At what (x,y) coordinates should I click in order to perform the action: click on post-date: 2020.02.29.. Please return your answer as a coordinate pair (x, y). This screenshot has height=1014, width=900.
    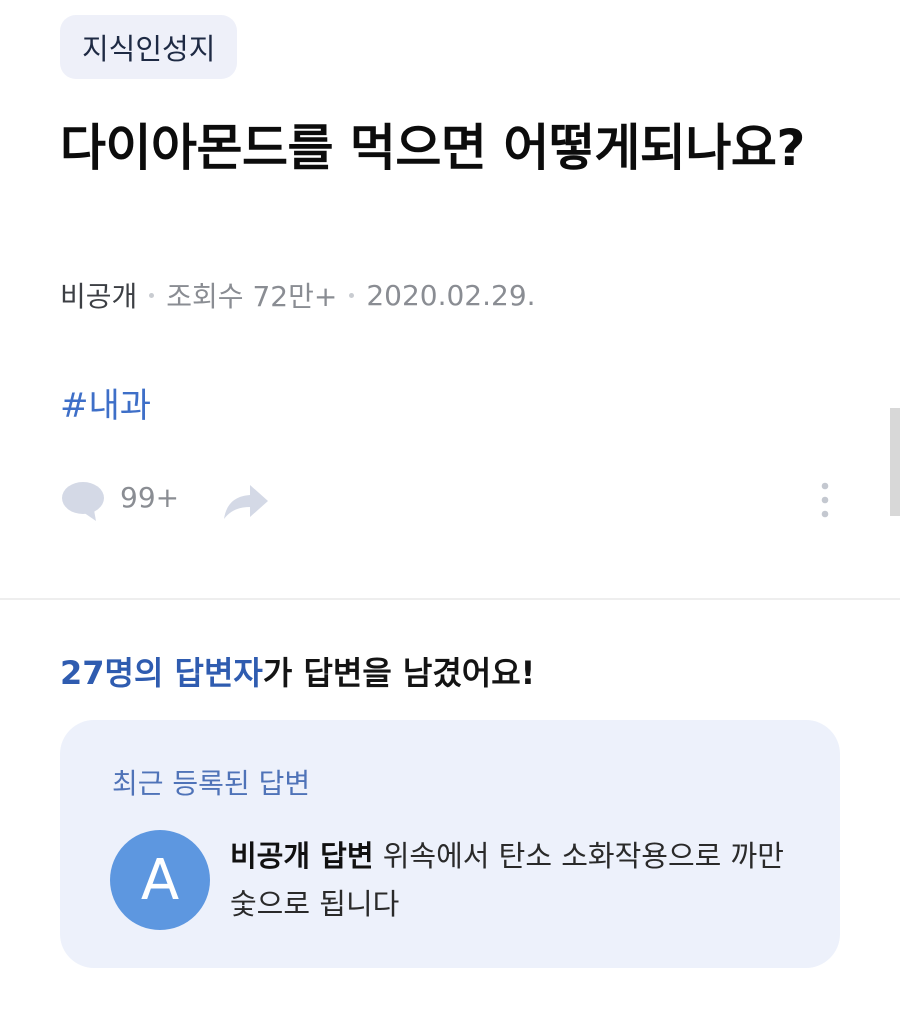
    Looking at the image, I should click on (451, 295).